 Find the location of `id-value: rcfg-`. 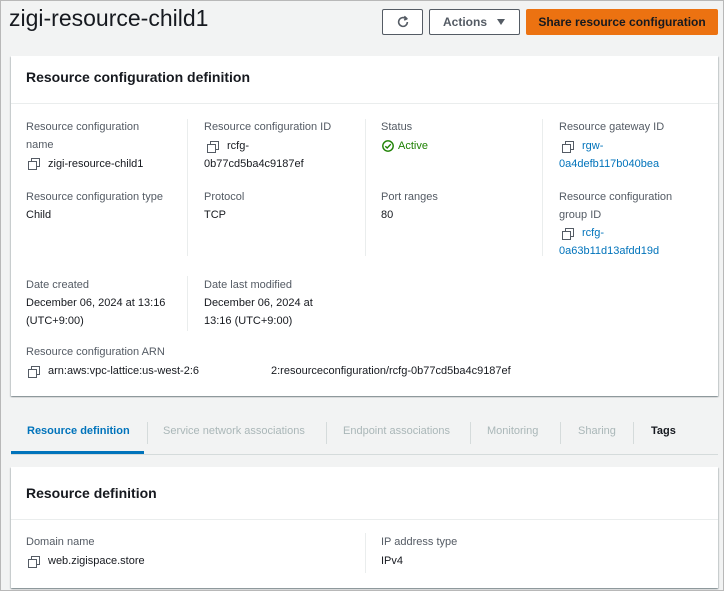

id-value: rcfg- is located at coordinates (238, 146).